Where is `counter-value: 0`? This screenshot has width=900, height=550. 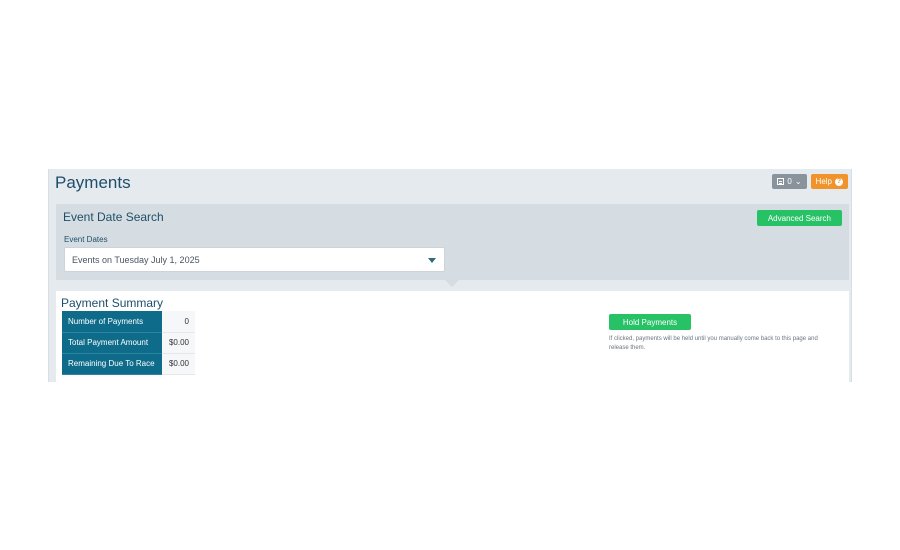 counter-value: 0 is located at coordinates (789, 181).